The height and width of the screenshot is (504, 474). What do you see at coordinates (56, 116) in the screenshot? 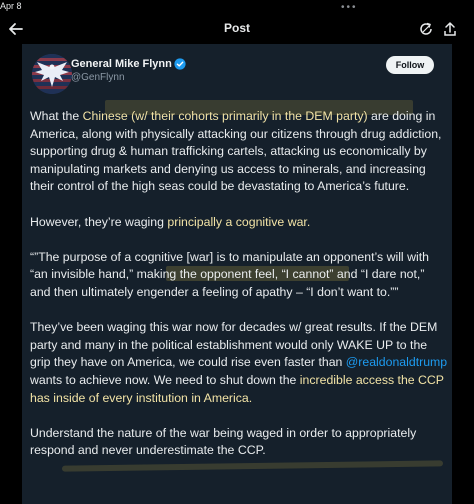
I see `text-span: What the` at bounding box center [56, 116].